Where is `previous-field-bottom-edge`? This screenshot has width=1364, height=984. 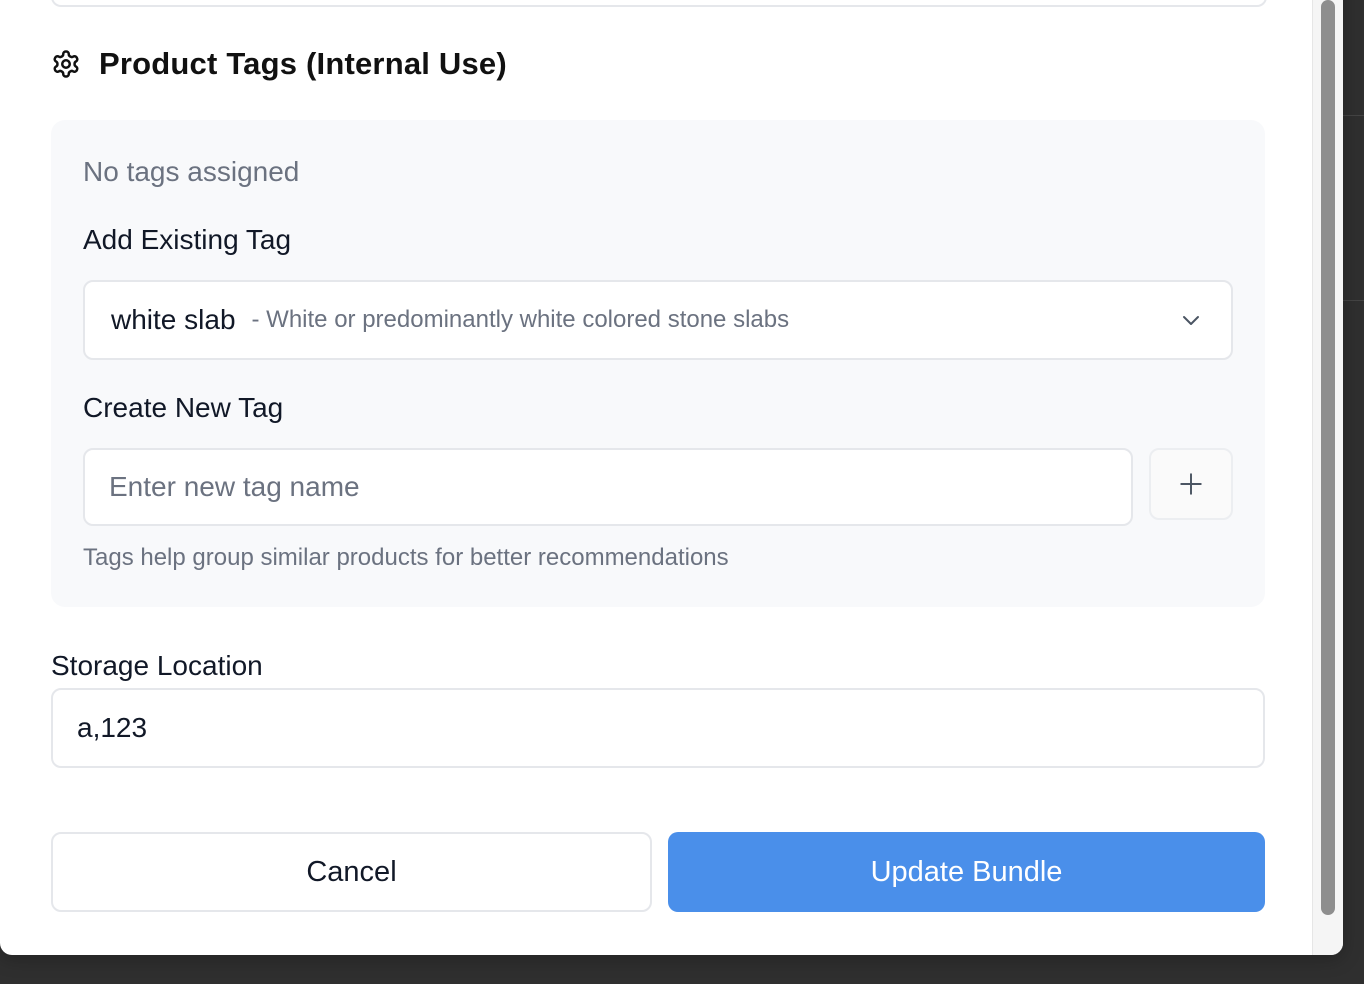
previous-field-bottom-edge is located at coordinates (659, 3).